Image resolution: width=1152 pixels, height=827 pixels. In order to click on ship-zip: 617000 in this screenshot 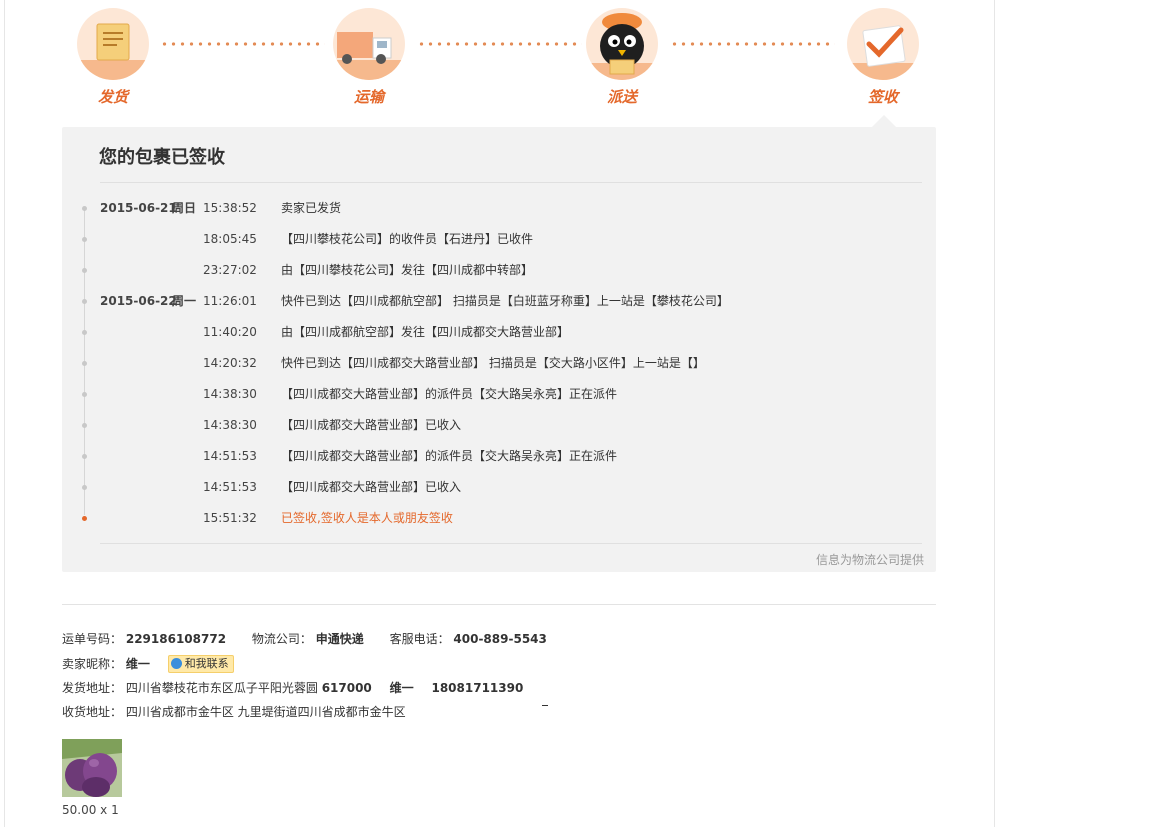, I will do `click(346, 688)`.